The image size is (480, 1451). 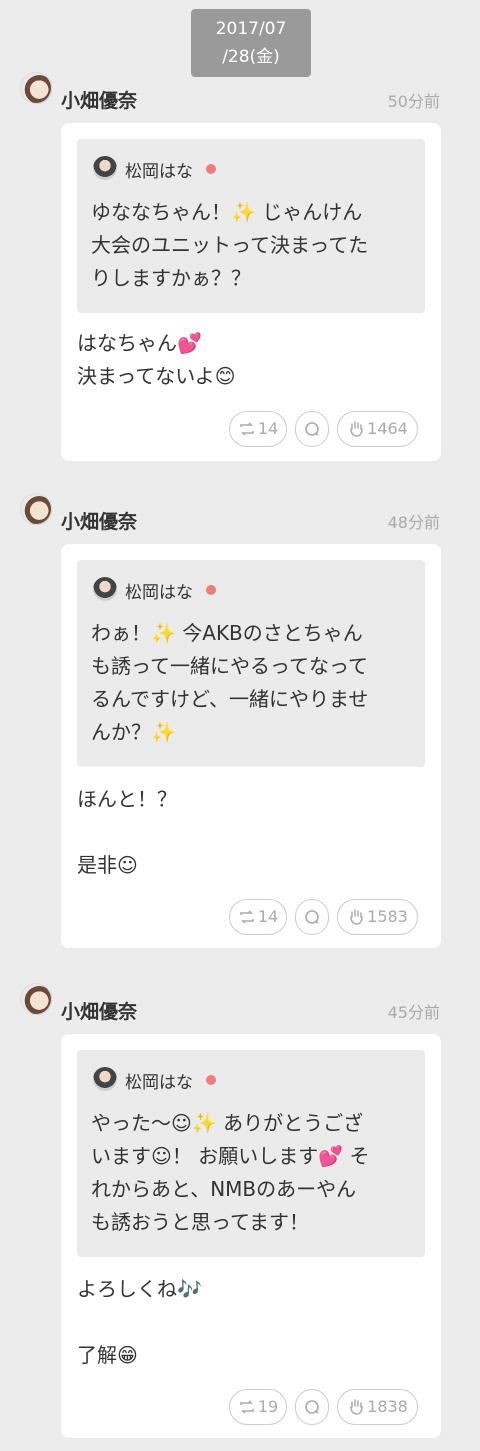 What do you see at coordinates (413, 522) in the screenshot?
I see `post-time: 48分前` at bounding box center [413, 522].